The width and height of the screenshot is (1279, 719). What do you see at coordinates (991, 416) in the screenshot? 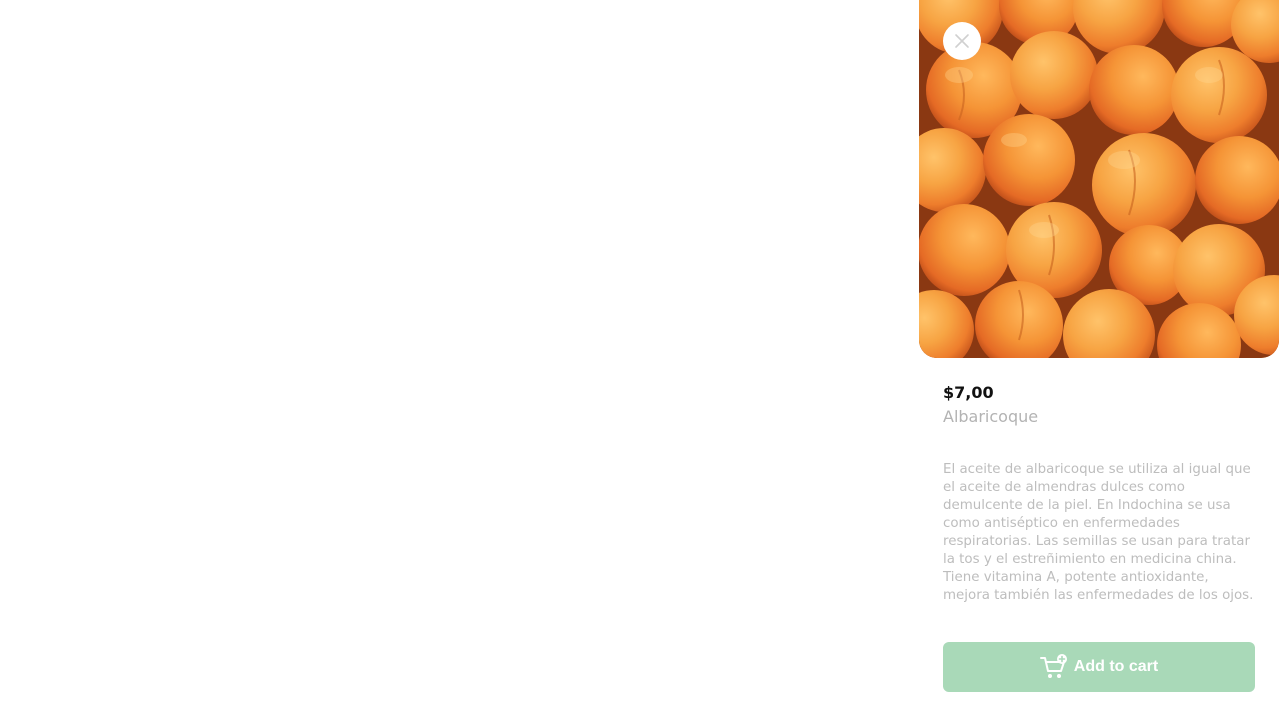
I see `product-name: Albaricoque` at bounding box center [991, 416].